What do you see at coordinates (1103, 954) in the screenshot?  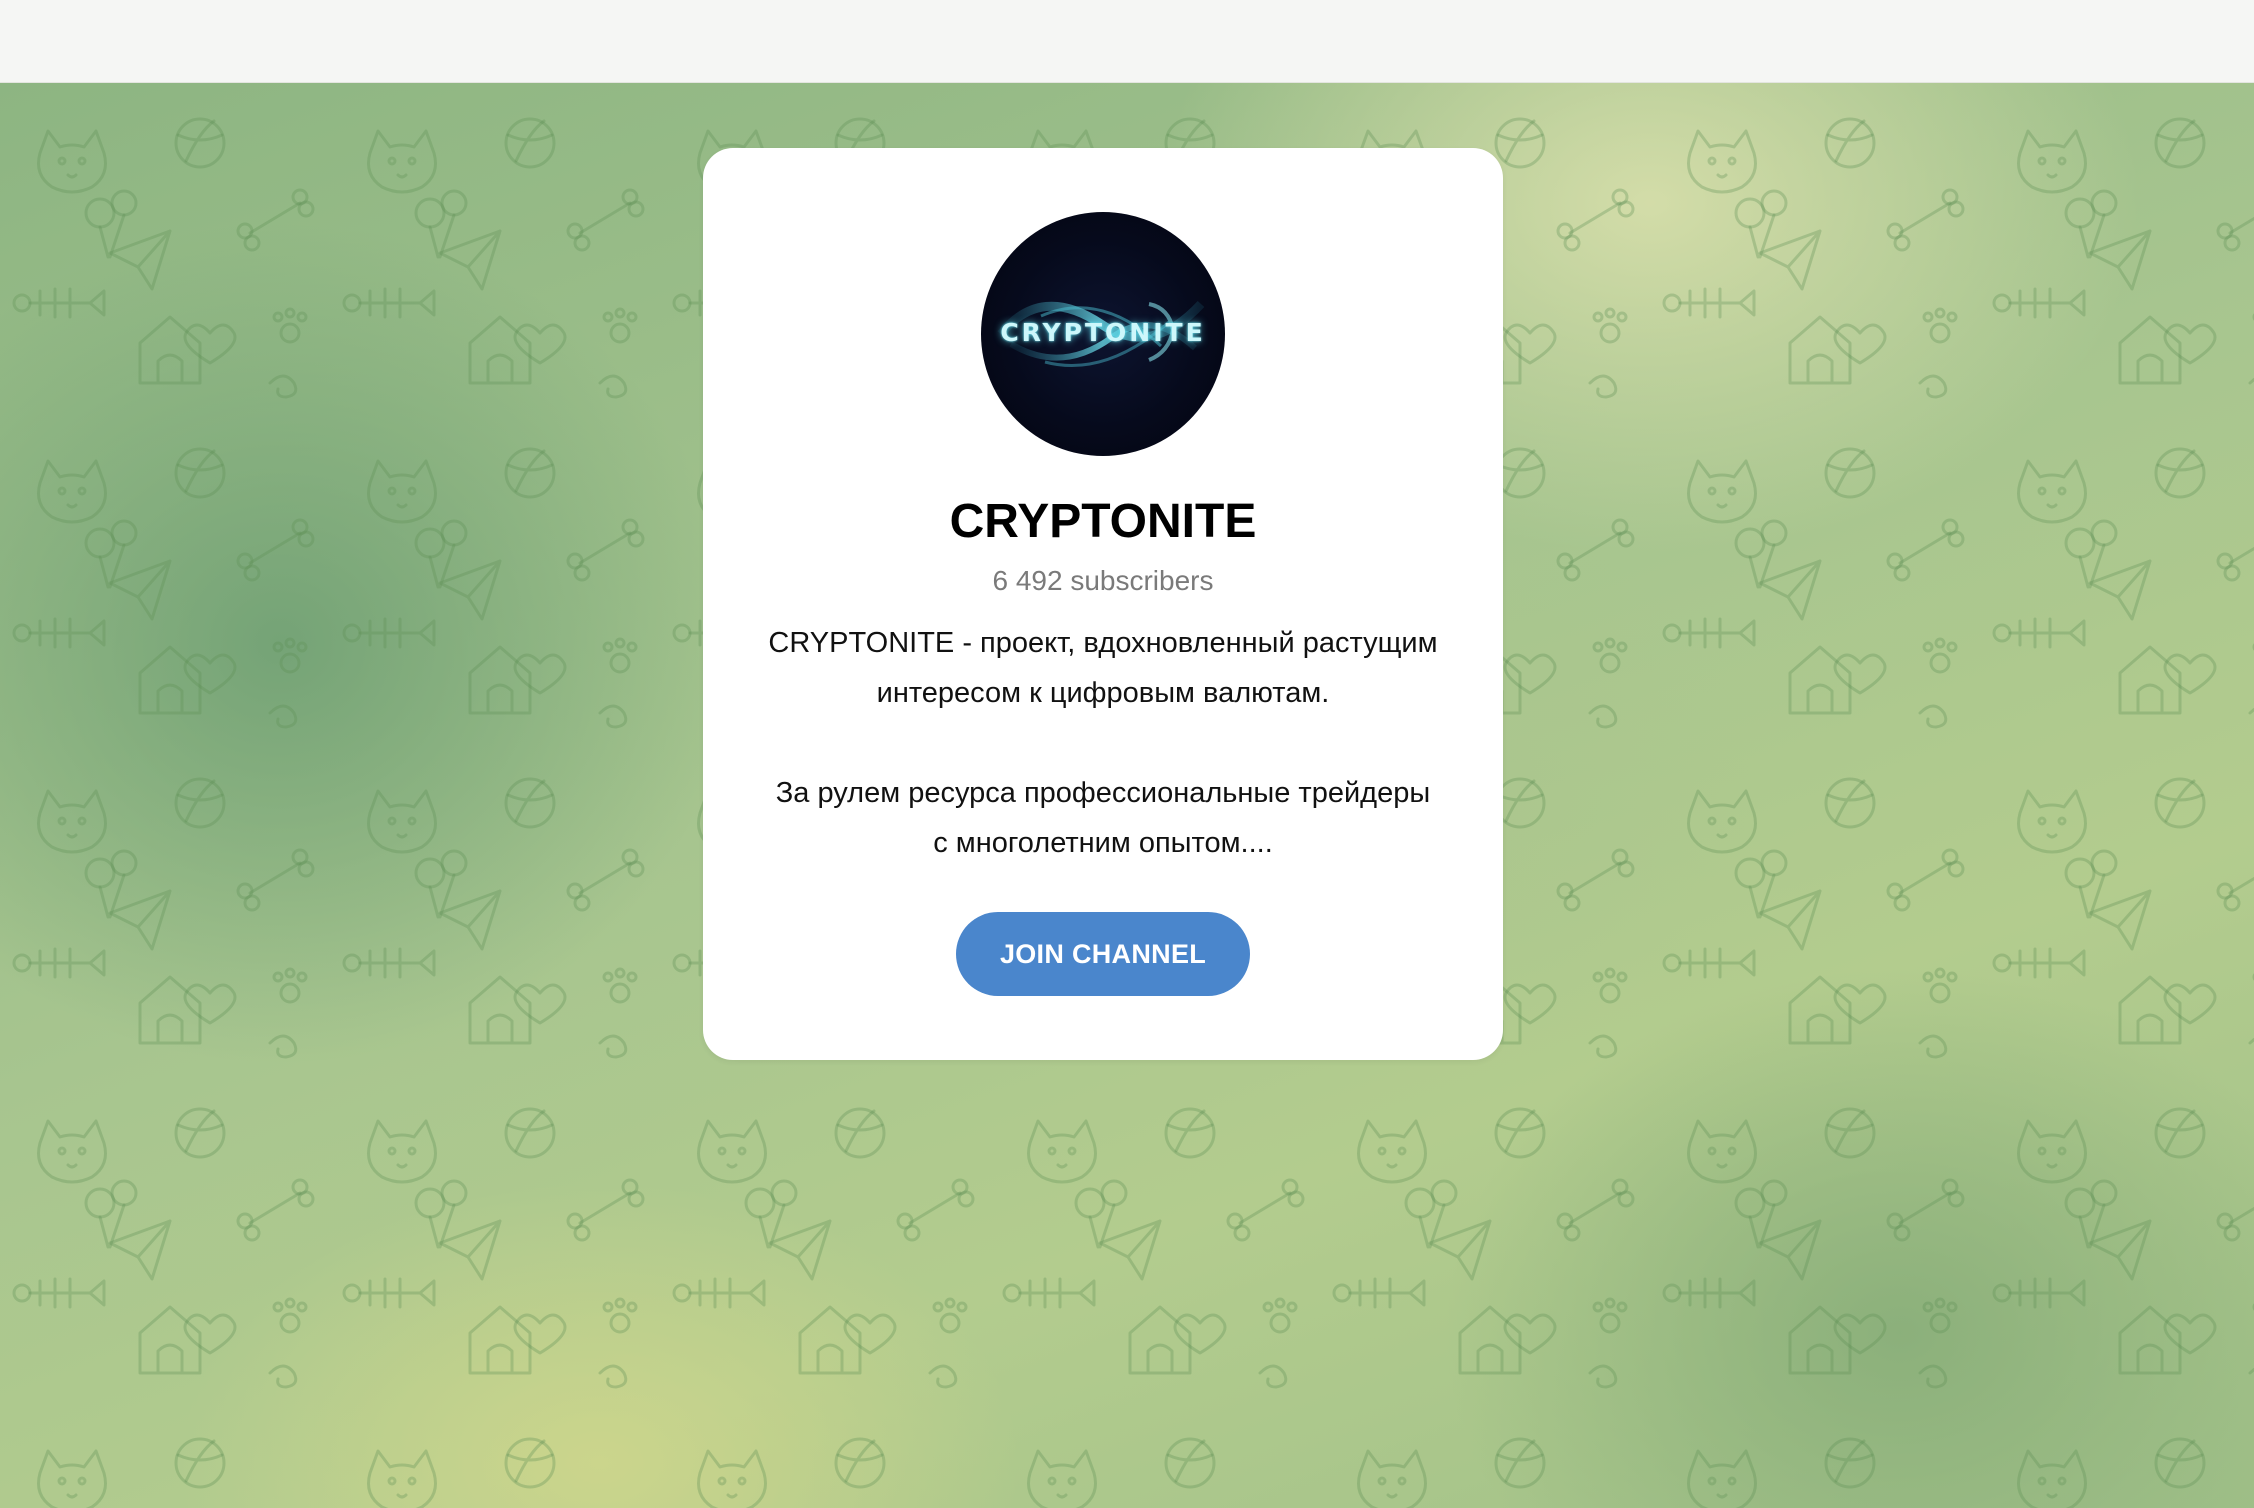 I see `join-channel-button: JOIN CHANNEL` at bounding box center [1103, 954].